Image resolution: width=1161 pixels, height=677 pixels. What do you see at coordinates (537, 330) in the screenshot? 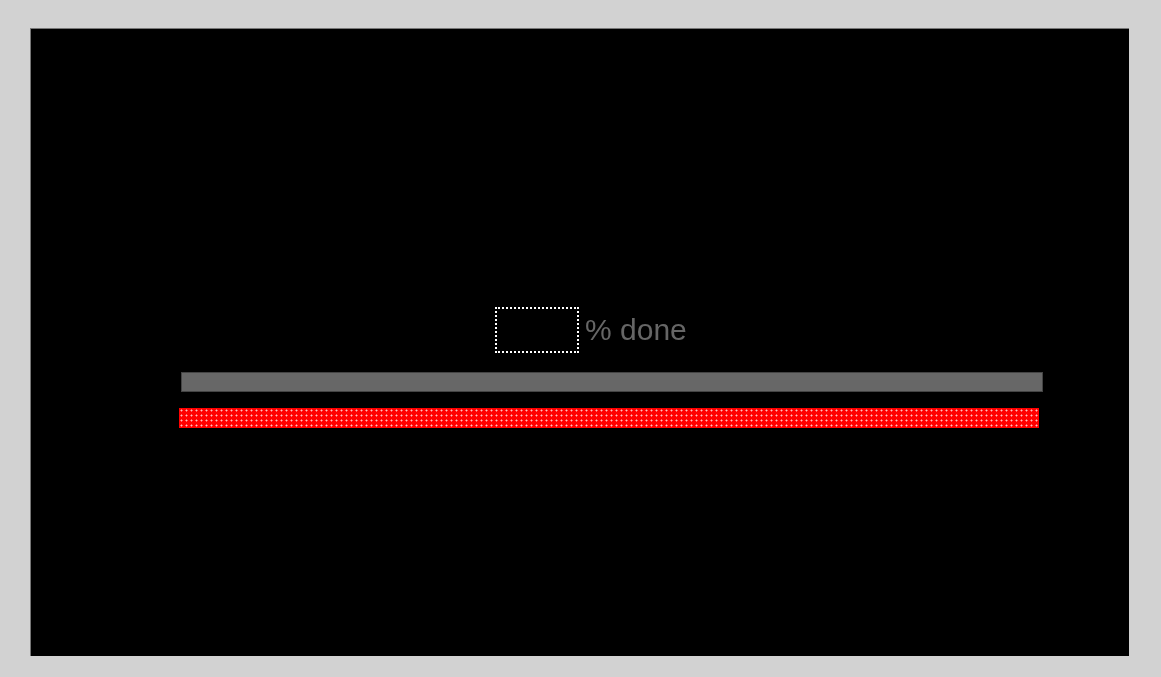
I see `percent-field` at bounding box center [537, 330].